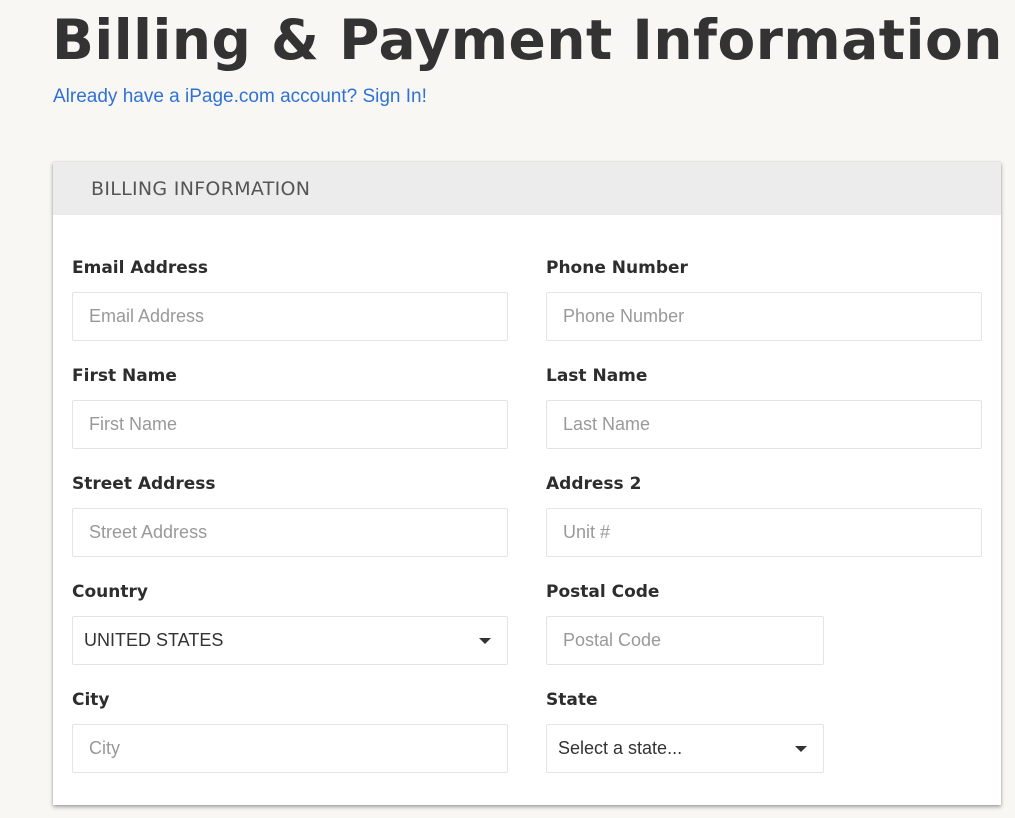 Image resolution: width=1015 pixels, height=818 pixels. Describe the element at coordinates (527, 40) in the screenshot. I see `page-title: Billing & Payment Information` at that location.